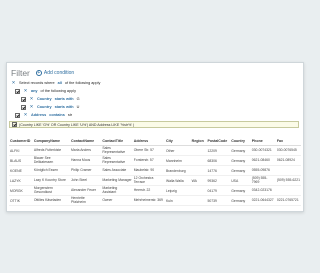 The width and height of the screenshot is (320, 273). I want to click on table-cell: Philip Cramer, so click(85, 170).